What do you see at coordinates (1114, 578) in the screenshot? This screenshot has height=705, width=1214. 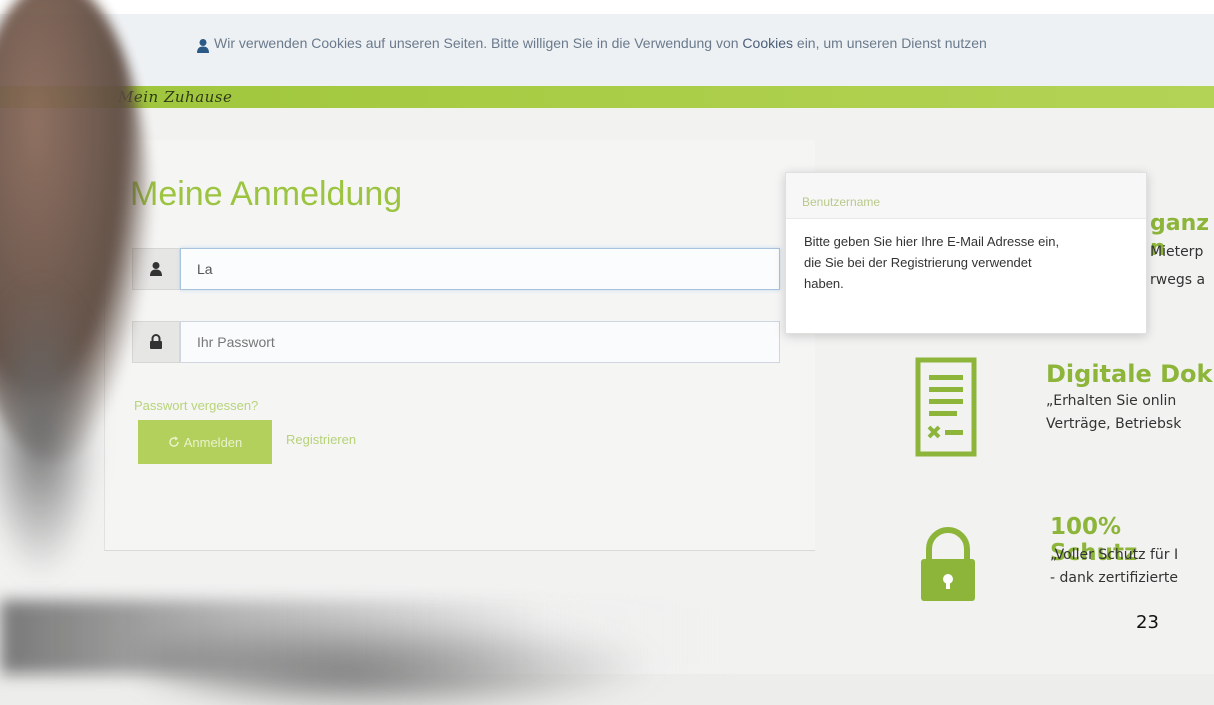 I see `feature-text: - dank zertifizierte` at bounding box center [1114, 578].